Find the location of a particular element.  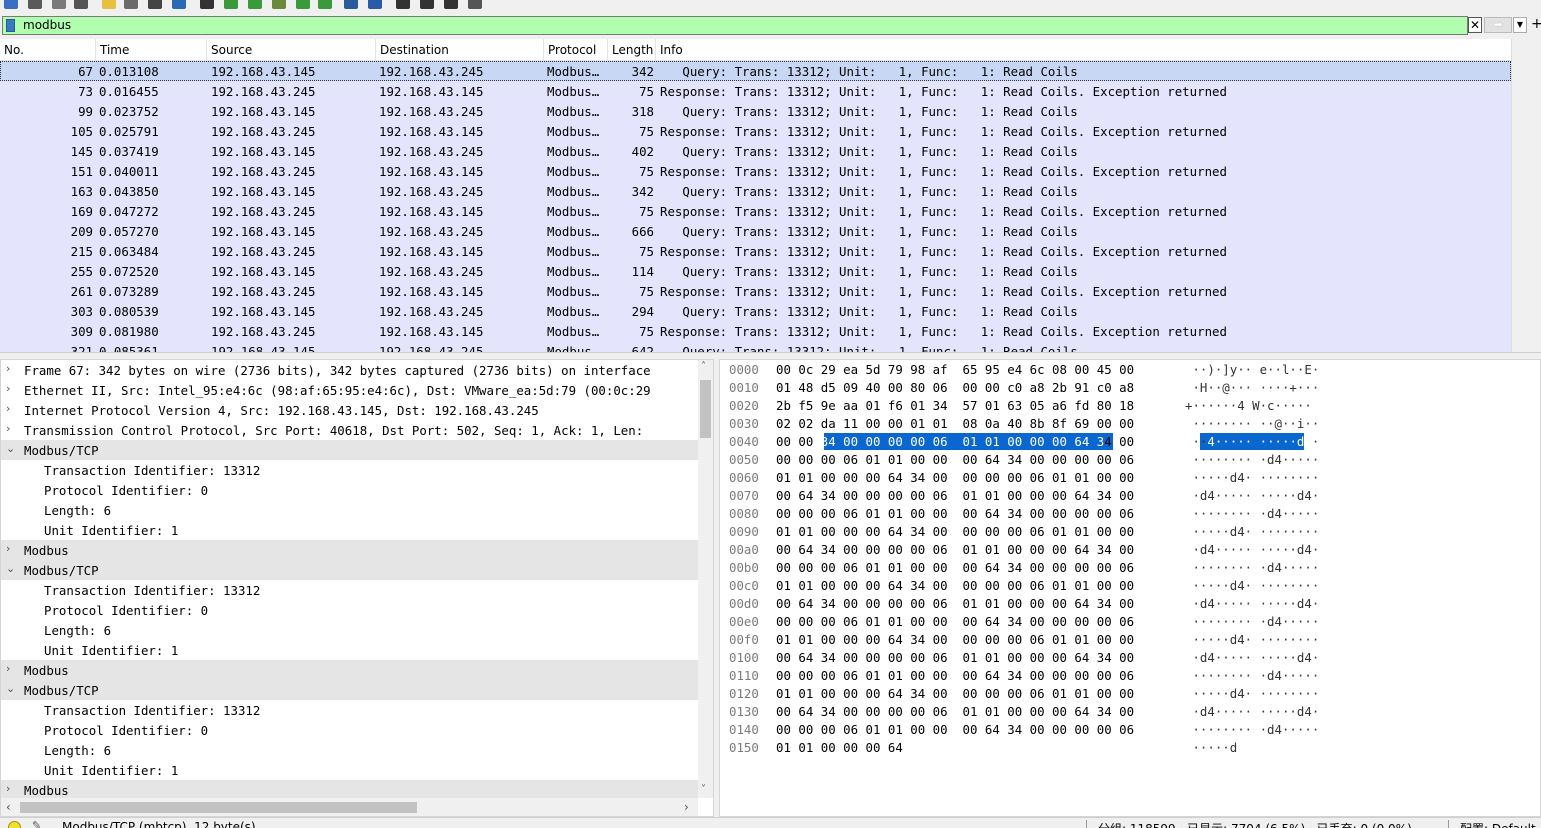

colorize-icon is located at coordinates (375, 4).